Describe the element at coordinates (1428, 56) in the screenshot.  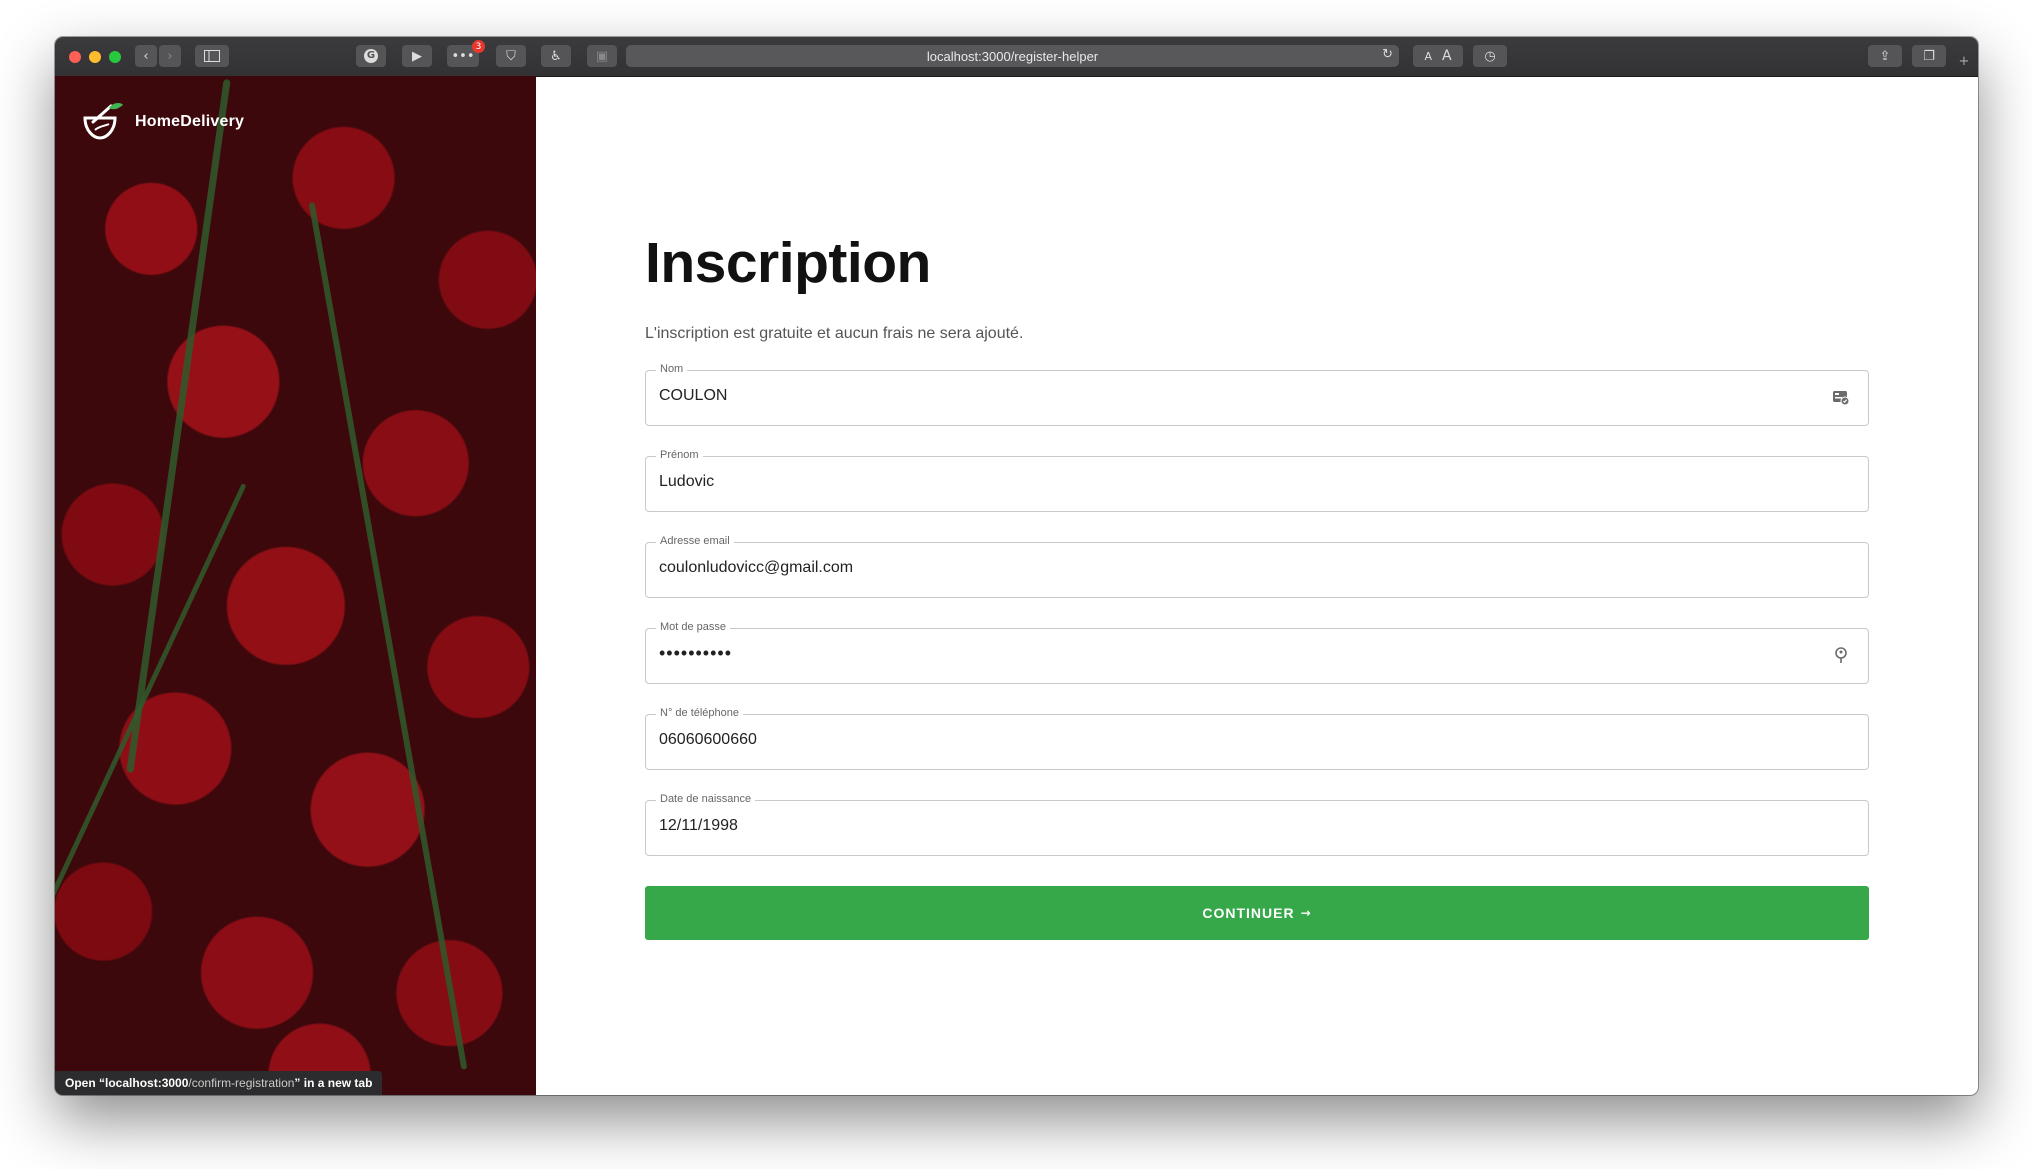
I see `text-smaller-label: A` at that location.